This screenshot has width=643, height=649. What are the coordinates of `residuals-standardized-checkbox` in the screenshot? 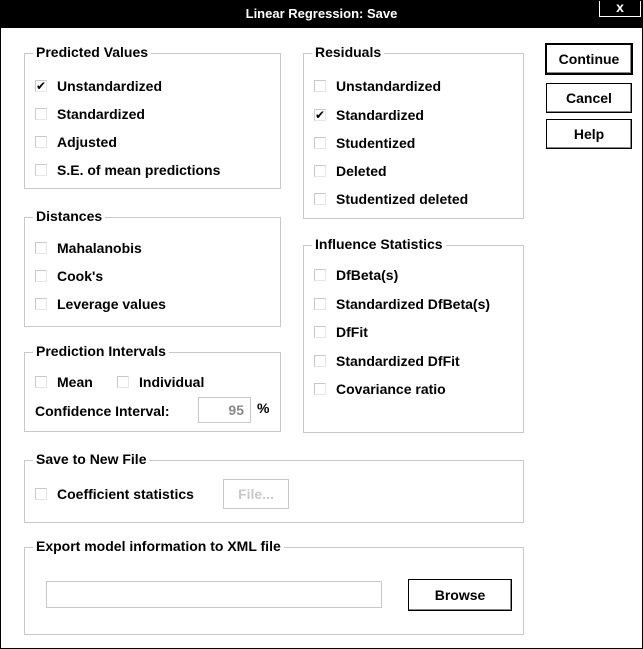 It's located at (320, 115).